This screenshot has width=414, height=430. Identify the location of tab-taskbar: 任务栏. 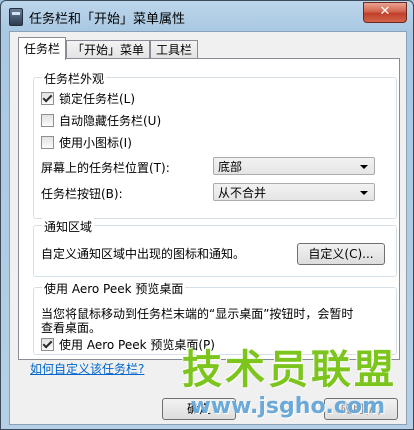
(42, 48).